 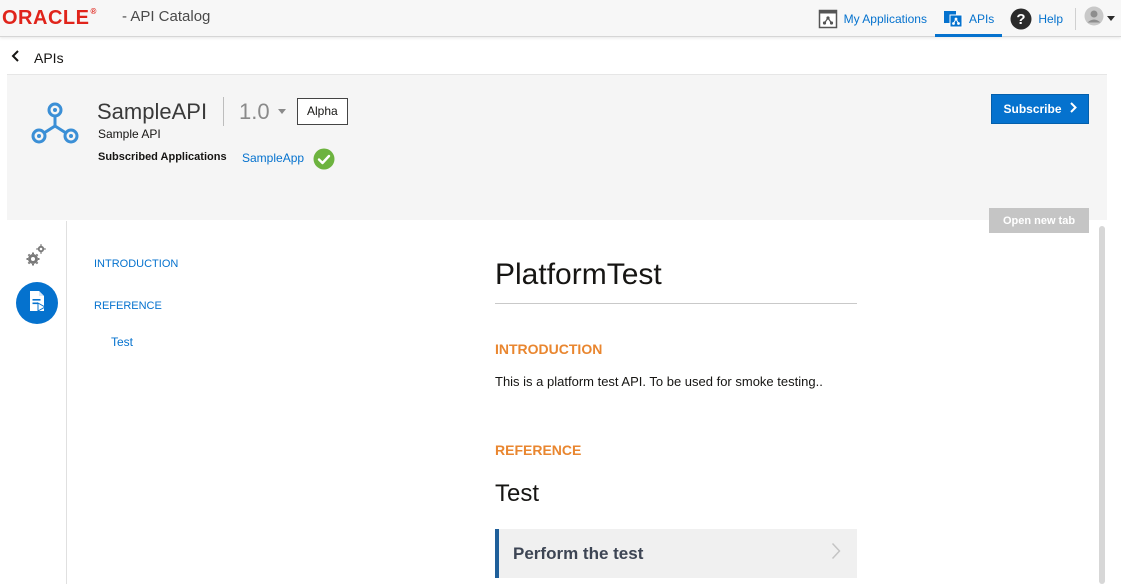 I want to click on back-label: APIs, so click(x=49, y=58).